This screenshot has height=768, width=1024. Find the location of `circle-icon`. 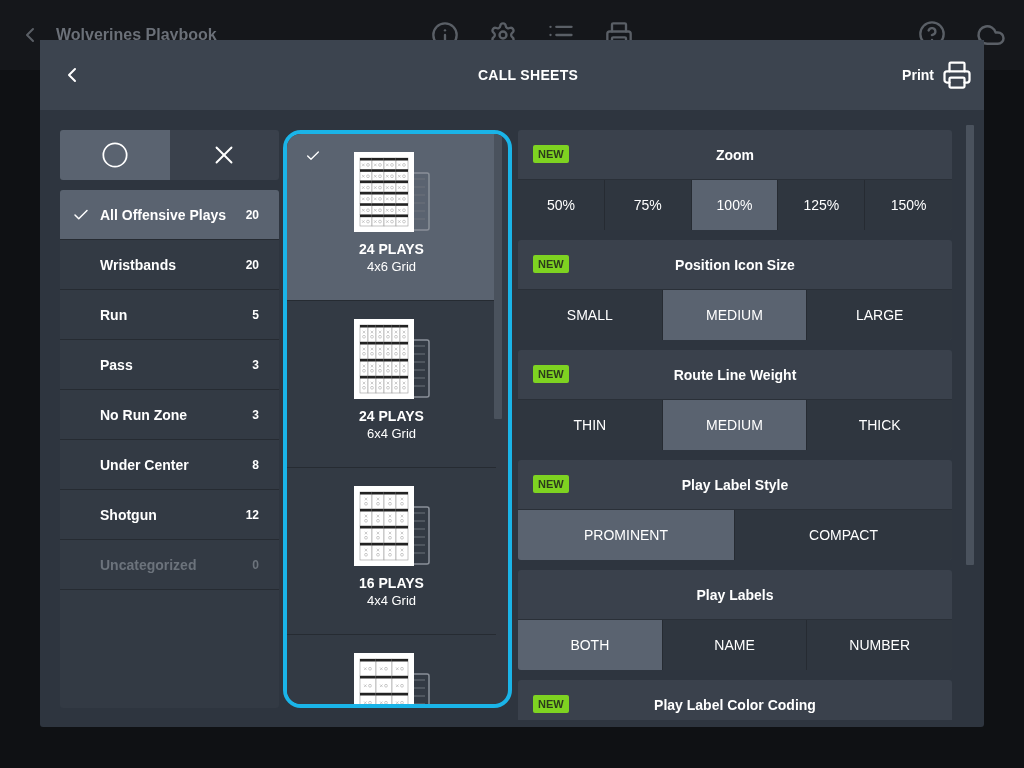

circle-icon is located at coordinates (114, 155).